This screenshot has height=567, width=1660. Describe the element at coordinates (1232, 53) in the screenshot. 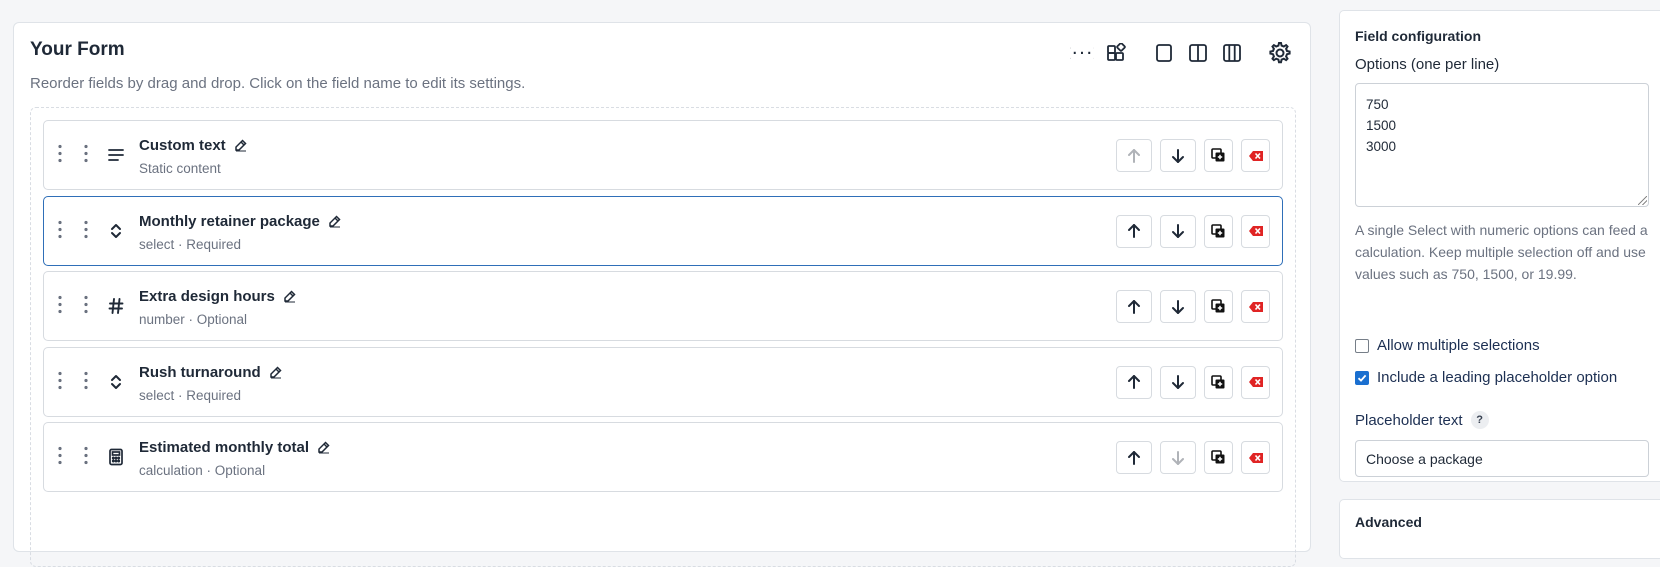

I see `three-column-icon` at that location.